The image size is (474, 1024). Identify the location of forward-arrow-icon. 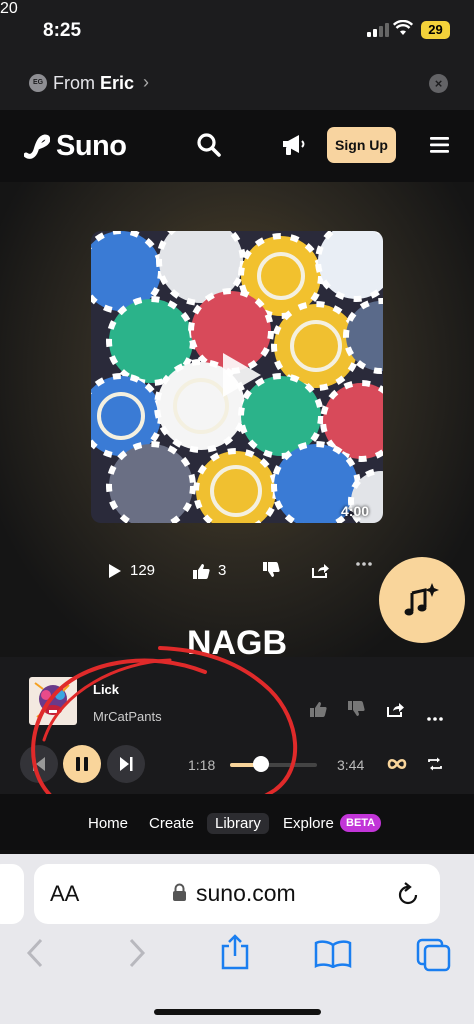
(137, 953).